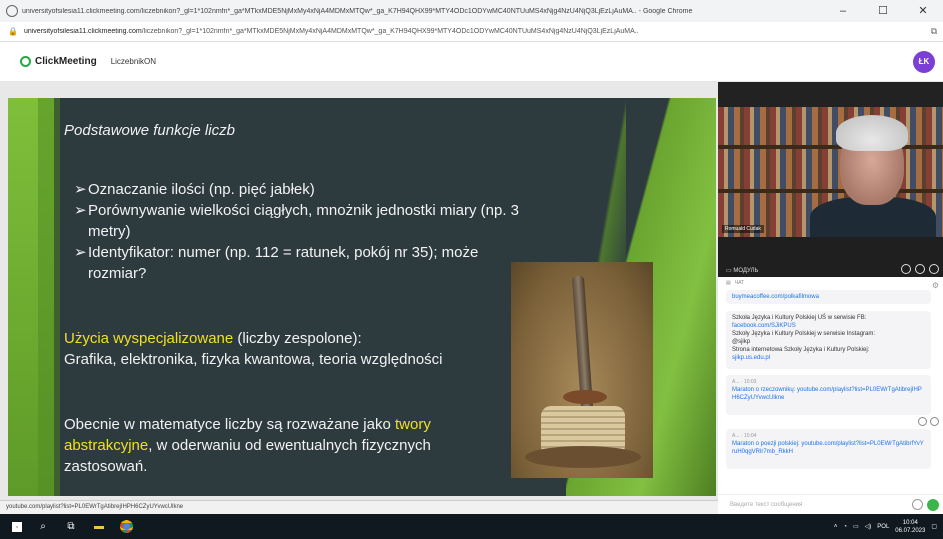 This screenshot has width=943, height=539. What do you see at coordinates (13, 31) in the screenshot?
I see `lock-icon: 🔒` at bounding box center [13, 31].